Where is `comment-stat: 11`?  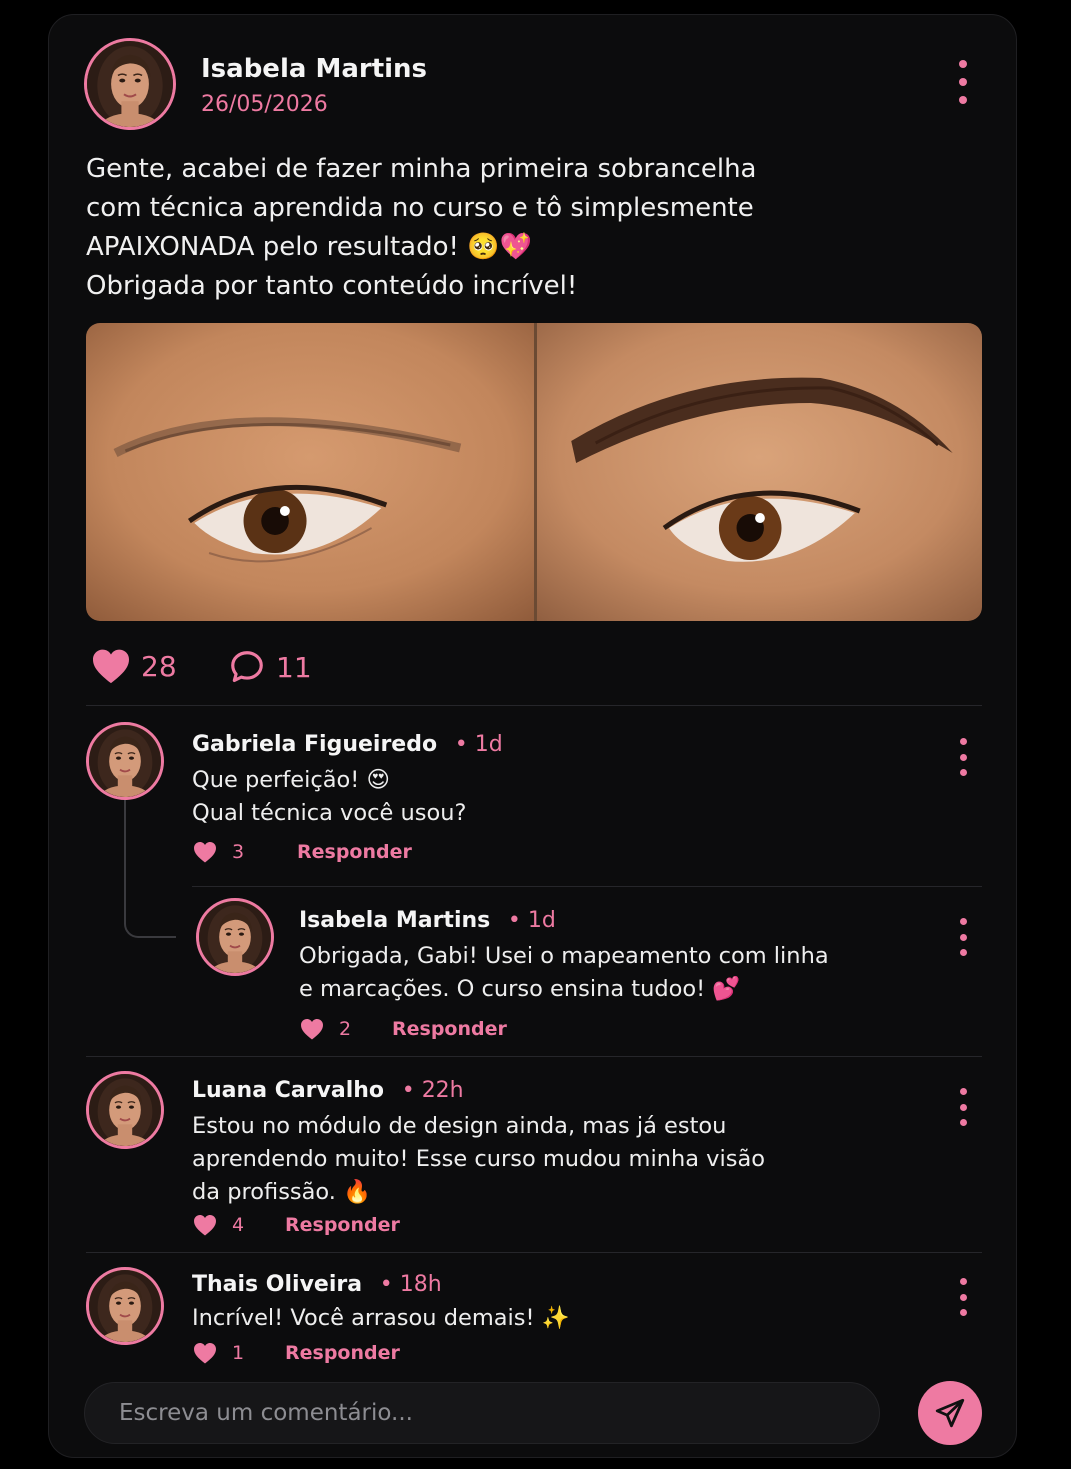 comment-stat: 11 is located at coordinates (270, 667).